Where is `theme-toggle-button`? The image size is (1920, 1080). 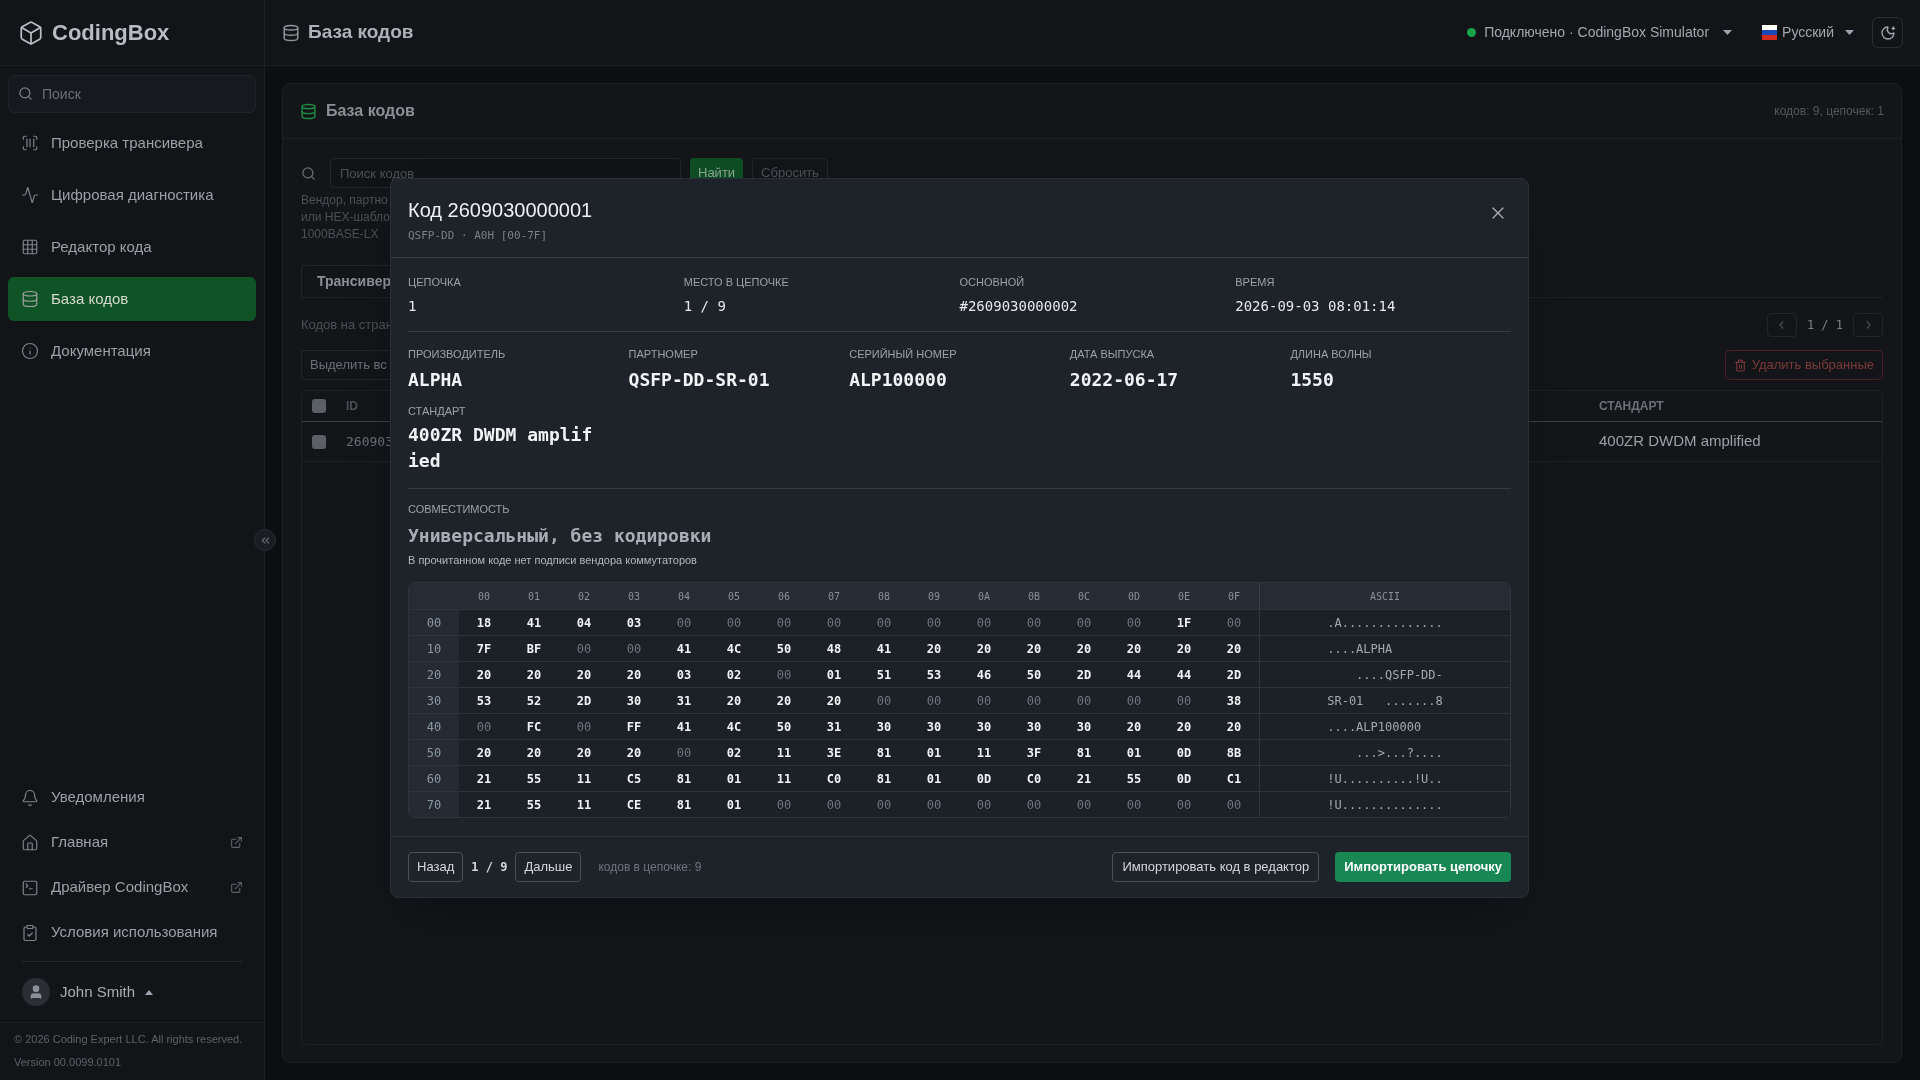
theme-toggle-button is located at coordinates (1887, 32).